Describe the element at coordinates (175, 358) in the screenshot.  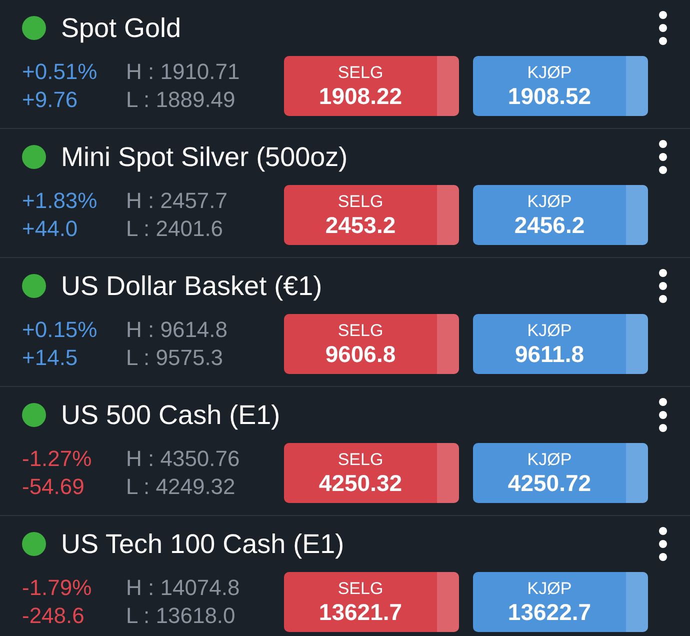
I see `low-price: L : 9575.3` at that location.